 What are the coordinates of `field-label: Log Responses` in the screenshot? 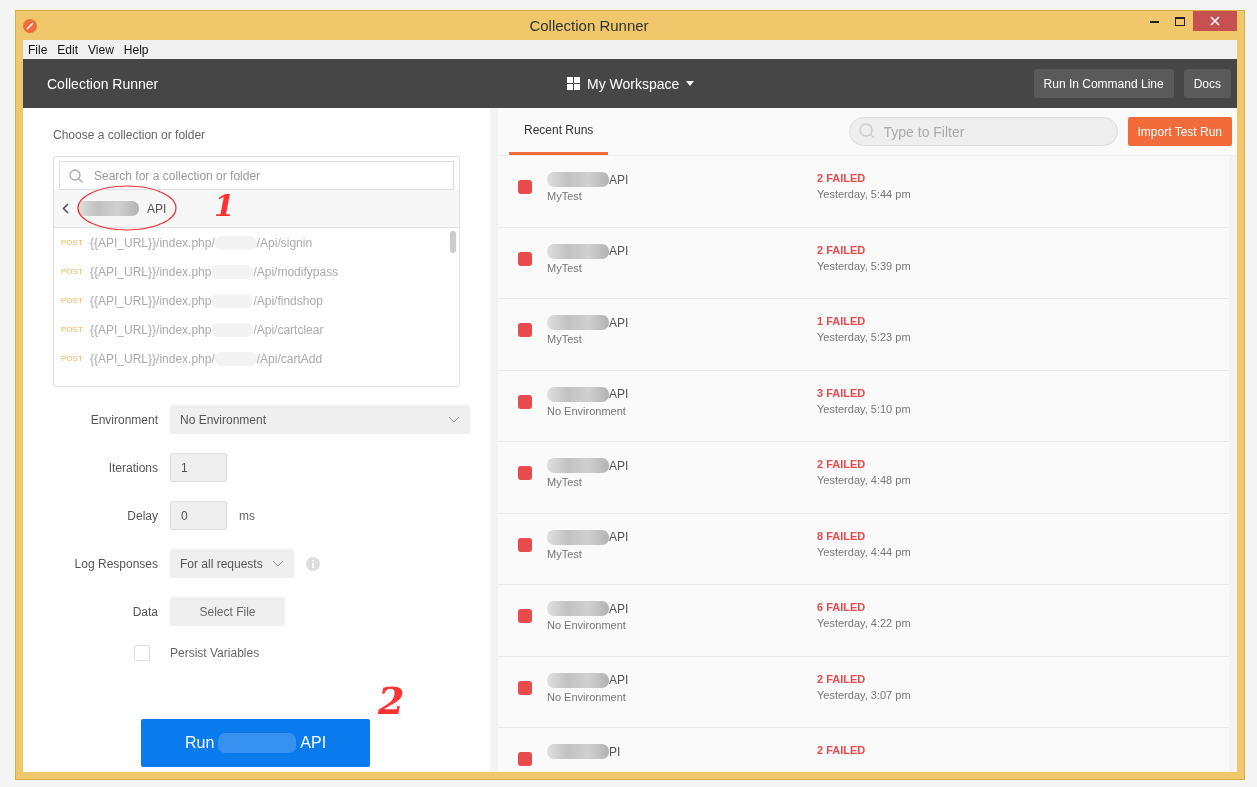 It's located at (115, 563).